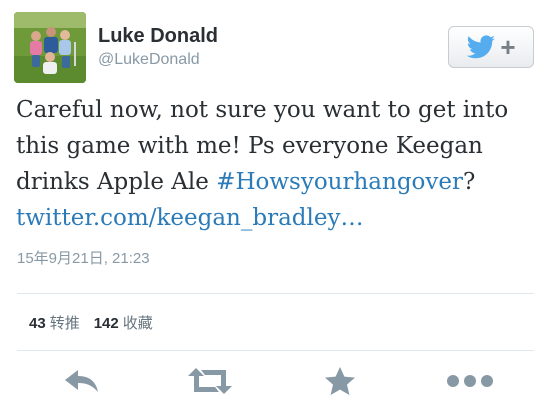 The height and width of the screenshot is (419, 550). Describe the element at coordinates (508, 47) in the screenshot. I see `follow-plus-icon: +` at that location.